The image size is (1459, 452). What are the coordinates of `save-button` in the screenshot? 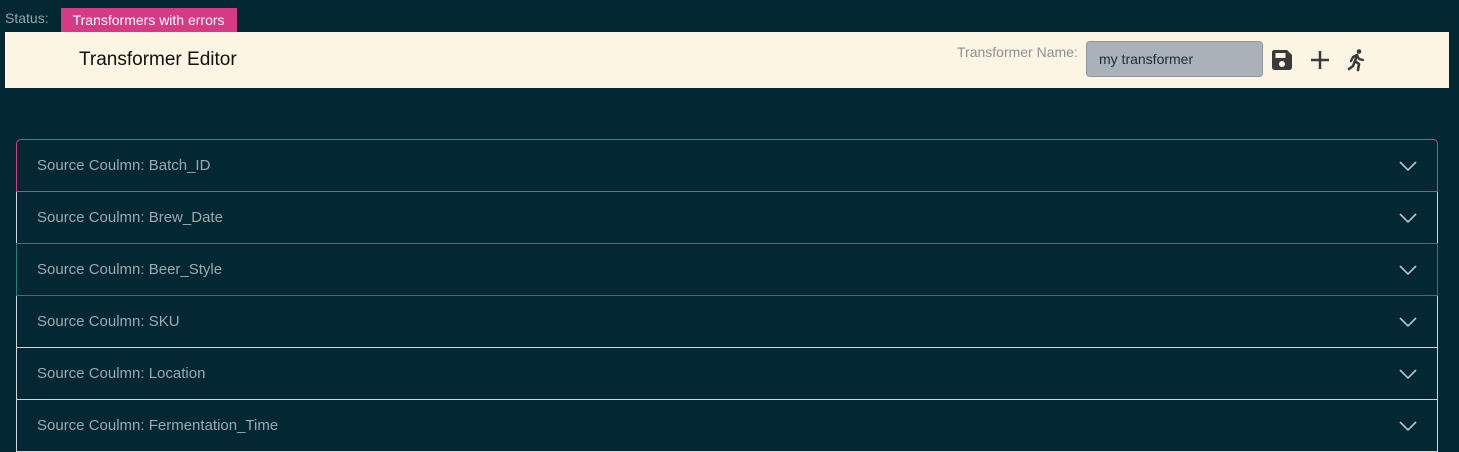 It's located at (1282, 60).